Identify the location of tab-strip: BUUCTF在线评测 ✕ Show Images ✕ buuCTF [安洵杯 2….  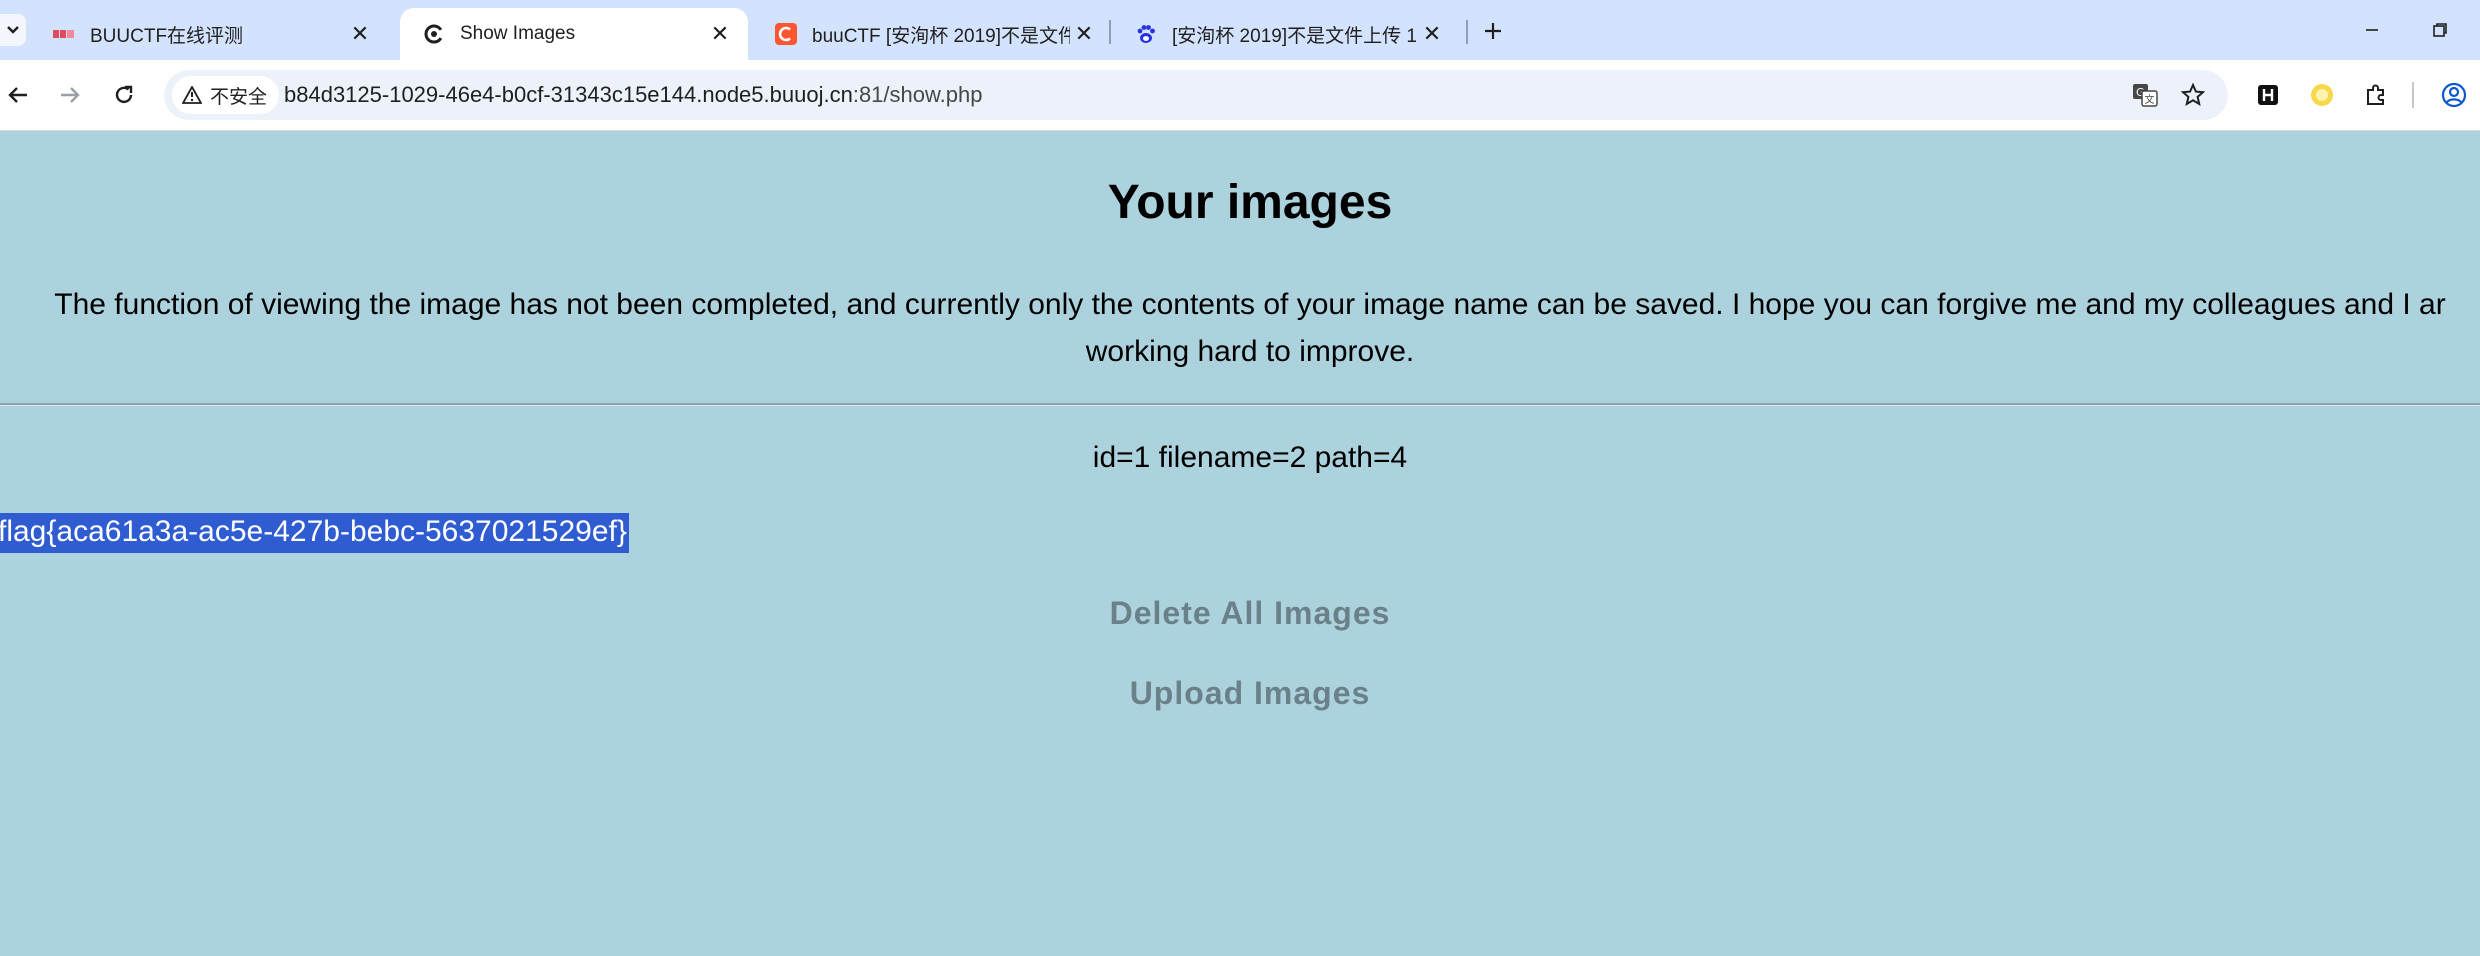
(1240, 30).